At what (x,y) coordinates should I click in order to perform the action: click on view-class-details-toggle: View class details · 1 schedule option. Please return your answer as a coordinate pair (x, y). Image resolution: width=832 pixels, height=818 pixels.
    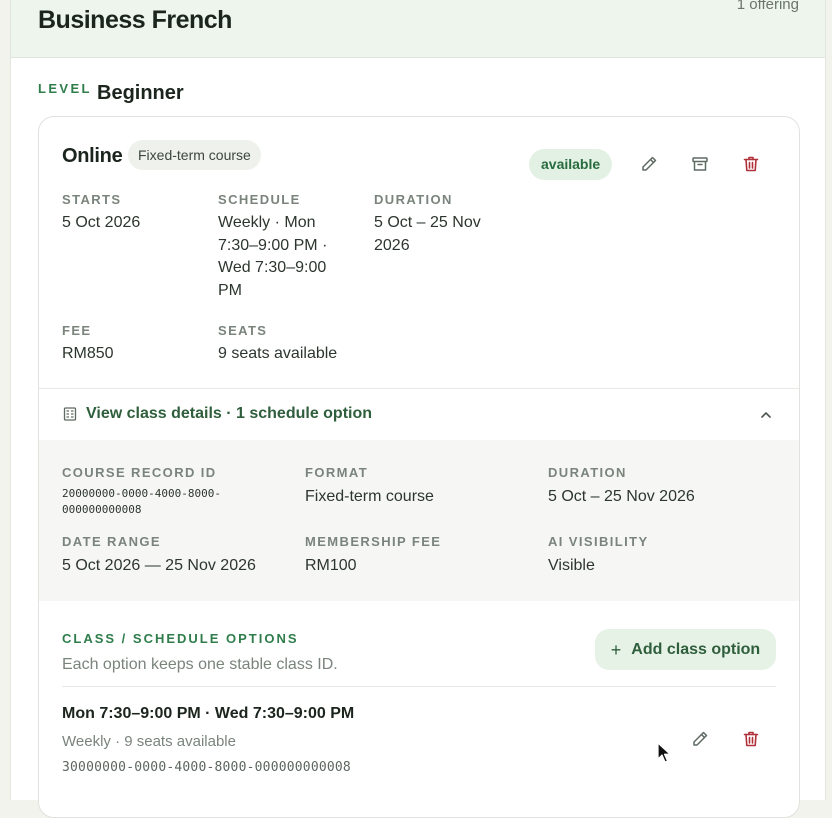
    Looking at the image, I should click on (419, 414).